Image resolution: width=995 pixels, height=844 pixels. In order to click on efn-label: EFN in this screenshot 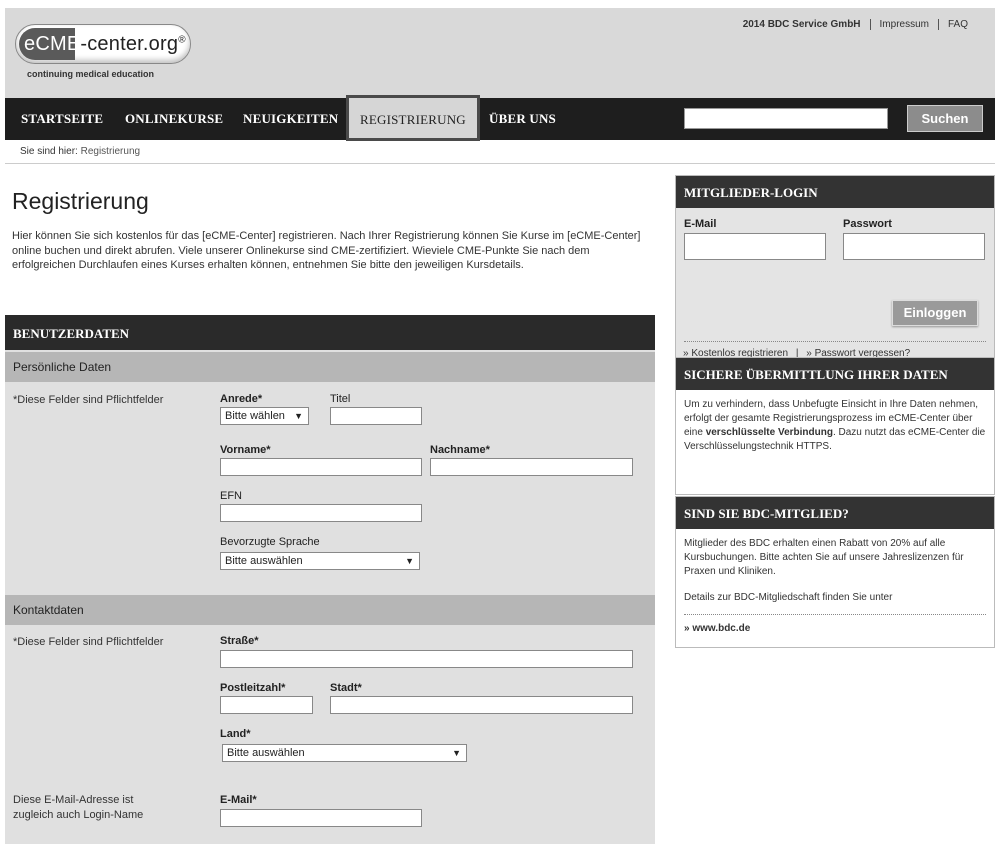, I will do `click(231, 496)`.